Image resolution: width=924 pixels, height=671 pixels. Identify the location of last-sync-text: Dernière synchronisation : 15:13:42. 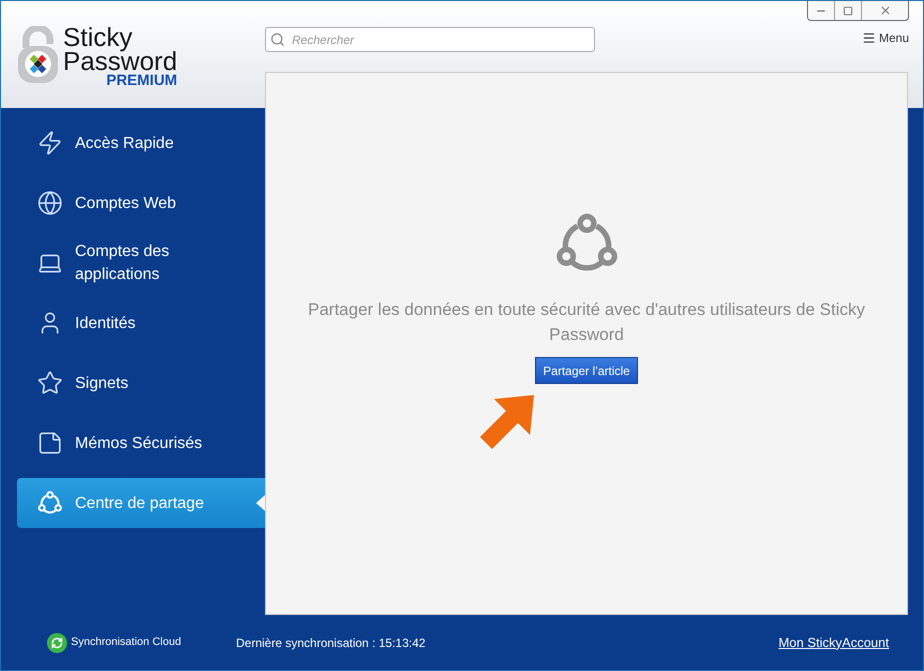
(331, 643).